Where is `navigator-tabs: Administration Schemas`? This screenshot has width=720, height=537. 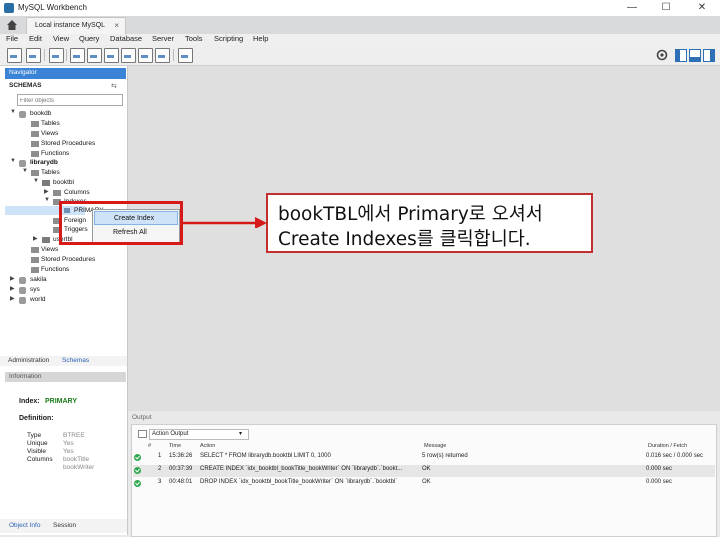
navigator-tabs: Administration Schemas is located at coordinates (63, 361).